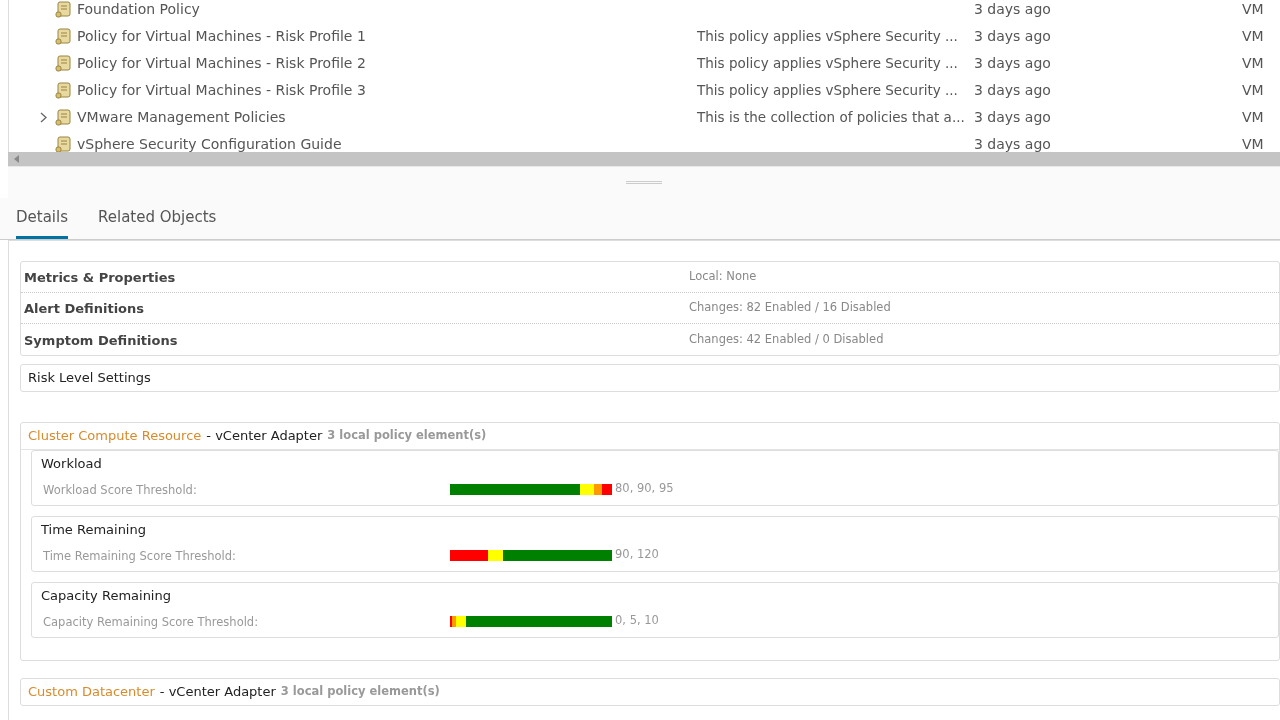  I want to click on chevron-right-icon, so click(43, 117).